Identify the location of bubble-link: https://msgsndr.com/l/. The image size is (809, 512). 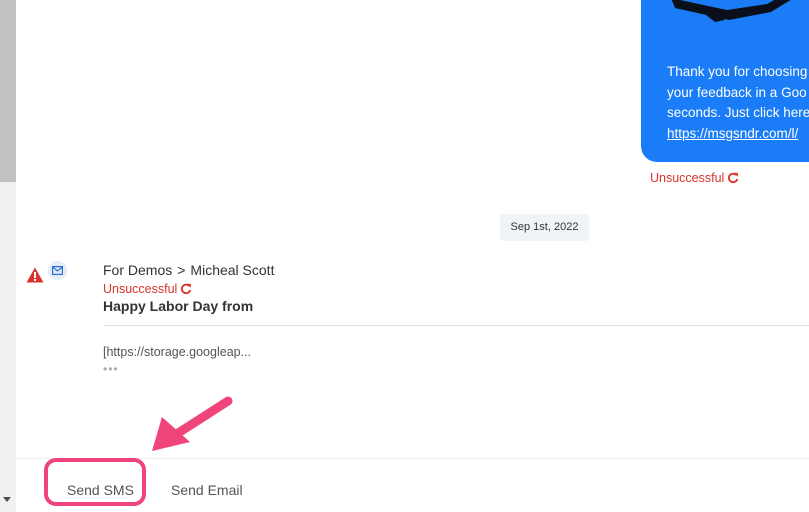
(738, 134).